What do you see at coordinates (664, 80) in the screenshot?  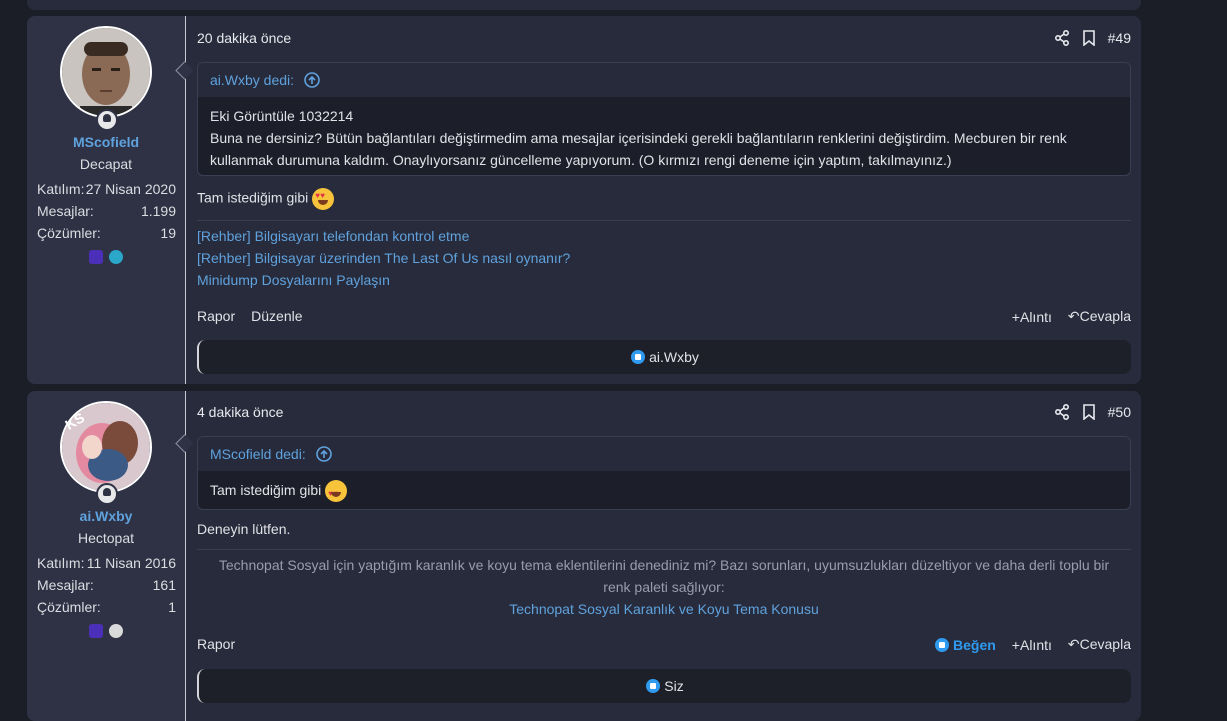 I see `quote-header: ai.Wxby dedi:` at bounding box center [664, 80].